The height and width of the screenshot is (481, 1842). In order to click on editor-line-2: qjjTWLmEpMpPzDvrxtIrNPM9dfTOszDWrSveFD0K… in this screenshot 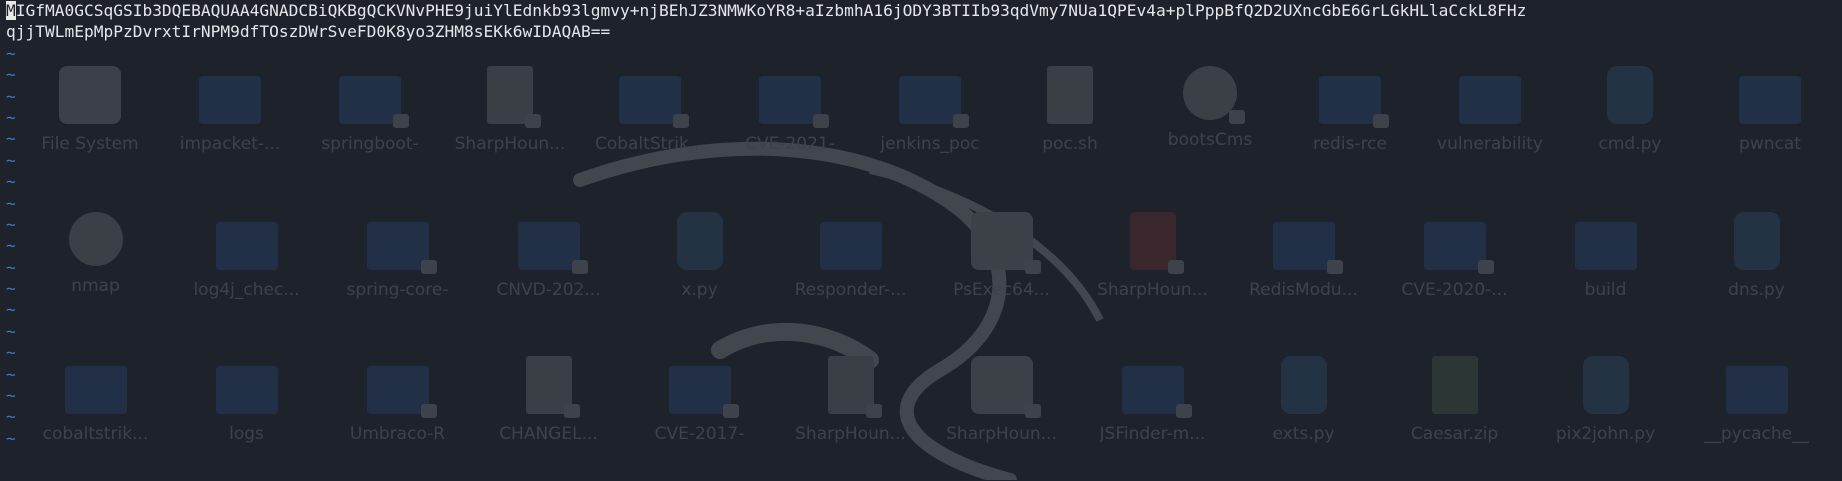, I will do `click(921, 31)`.